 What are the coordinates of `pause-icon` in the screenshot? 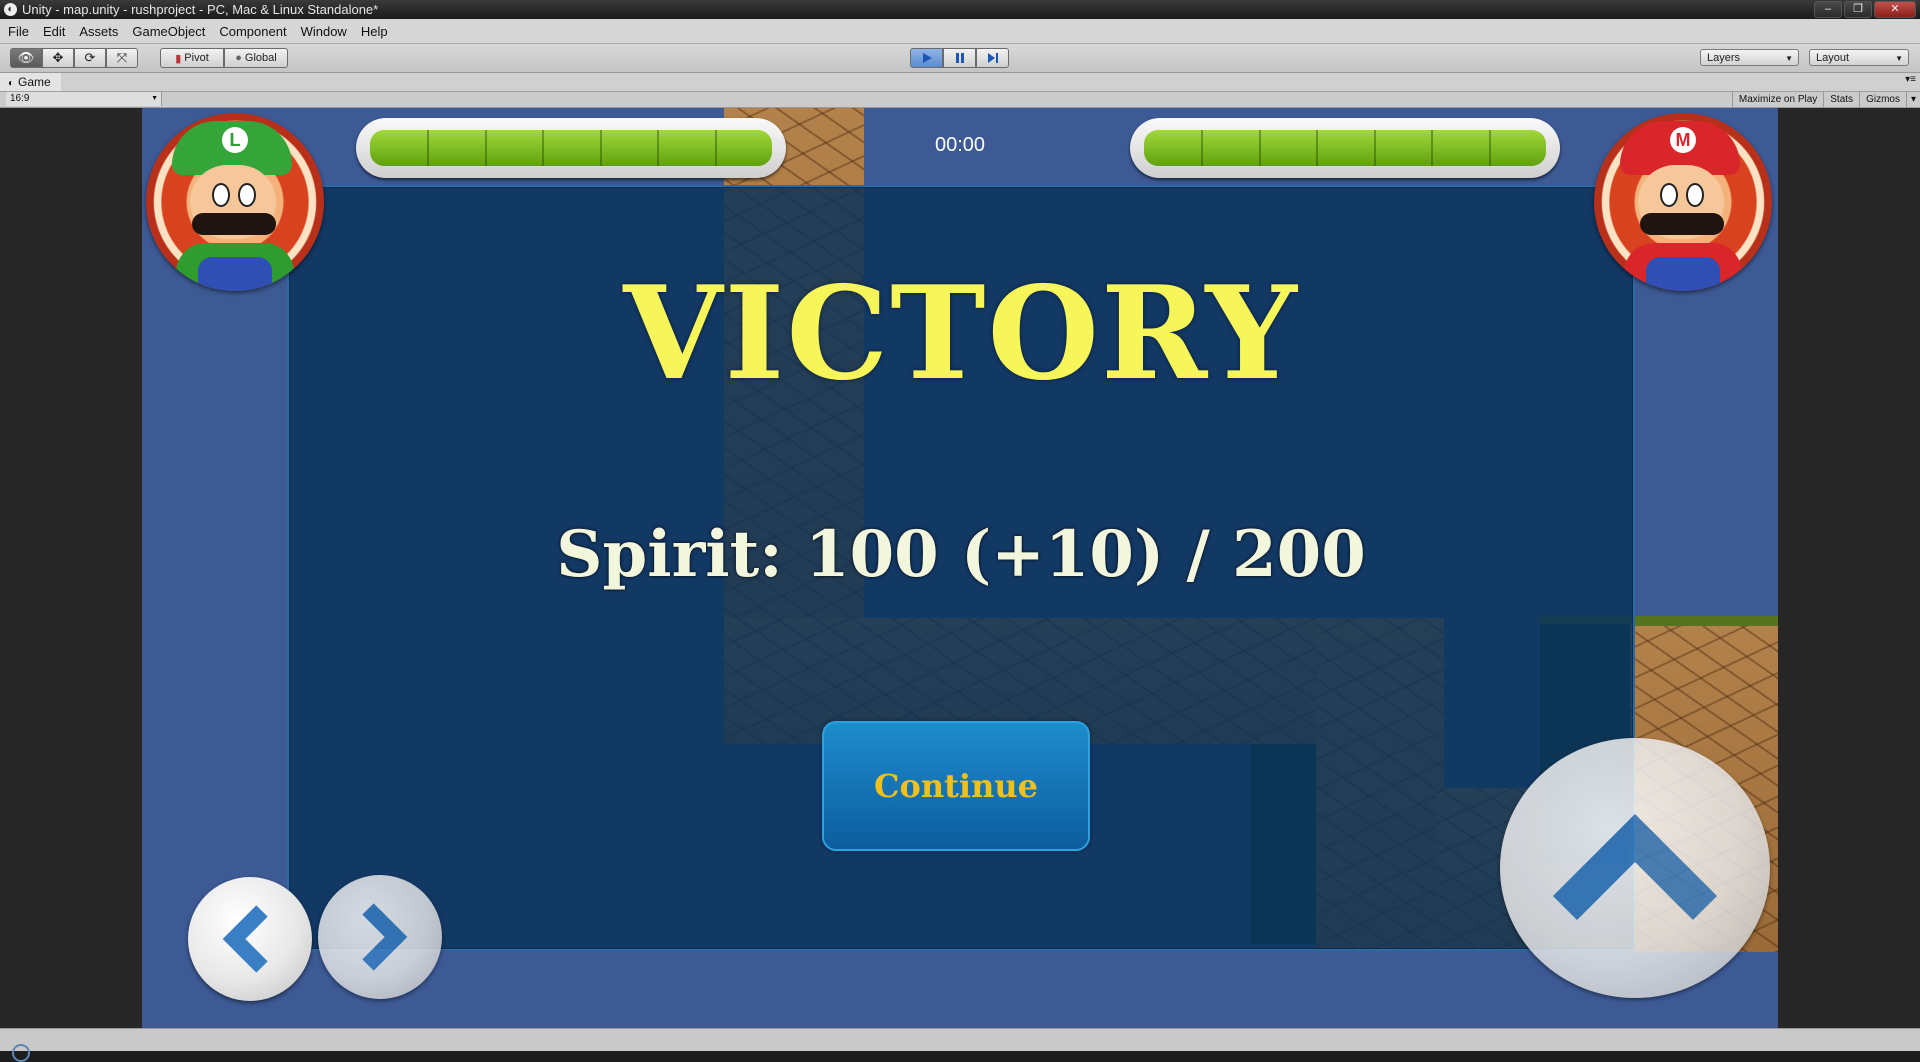 It's located at (959, 58).